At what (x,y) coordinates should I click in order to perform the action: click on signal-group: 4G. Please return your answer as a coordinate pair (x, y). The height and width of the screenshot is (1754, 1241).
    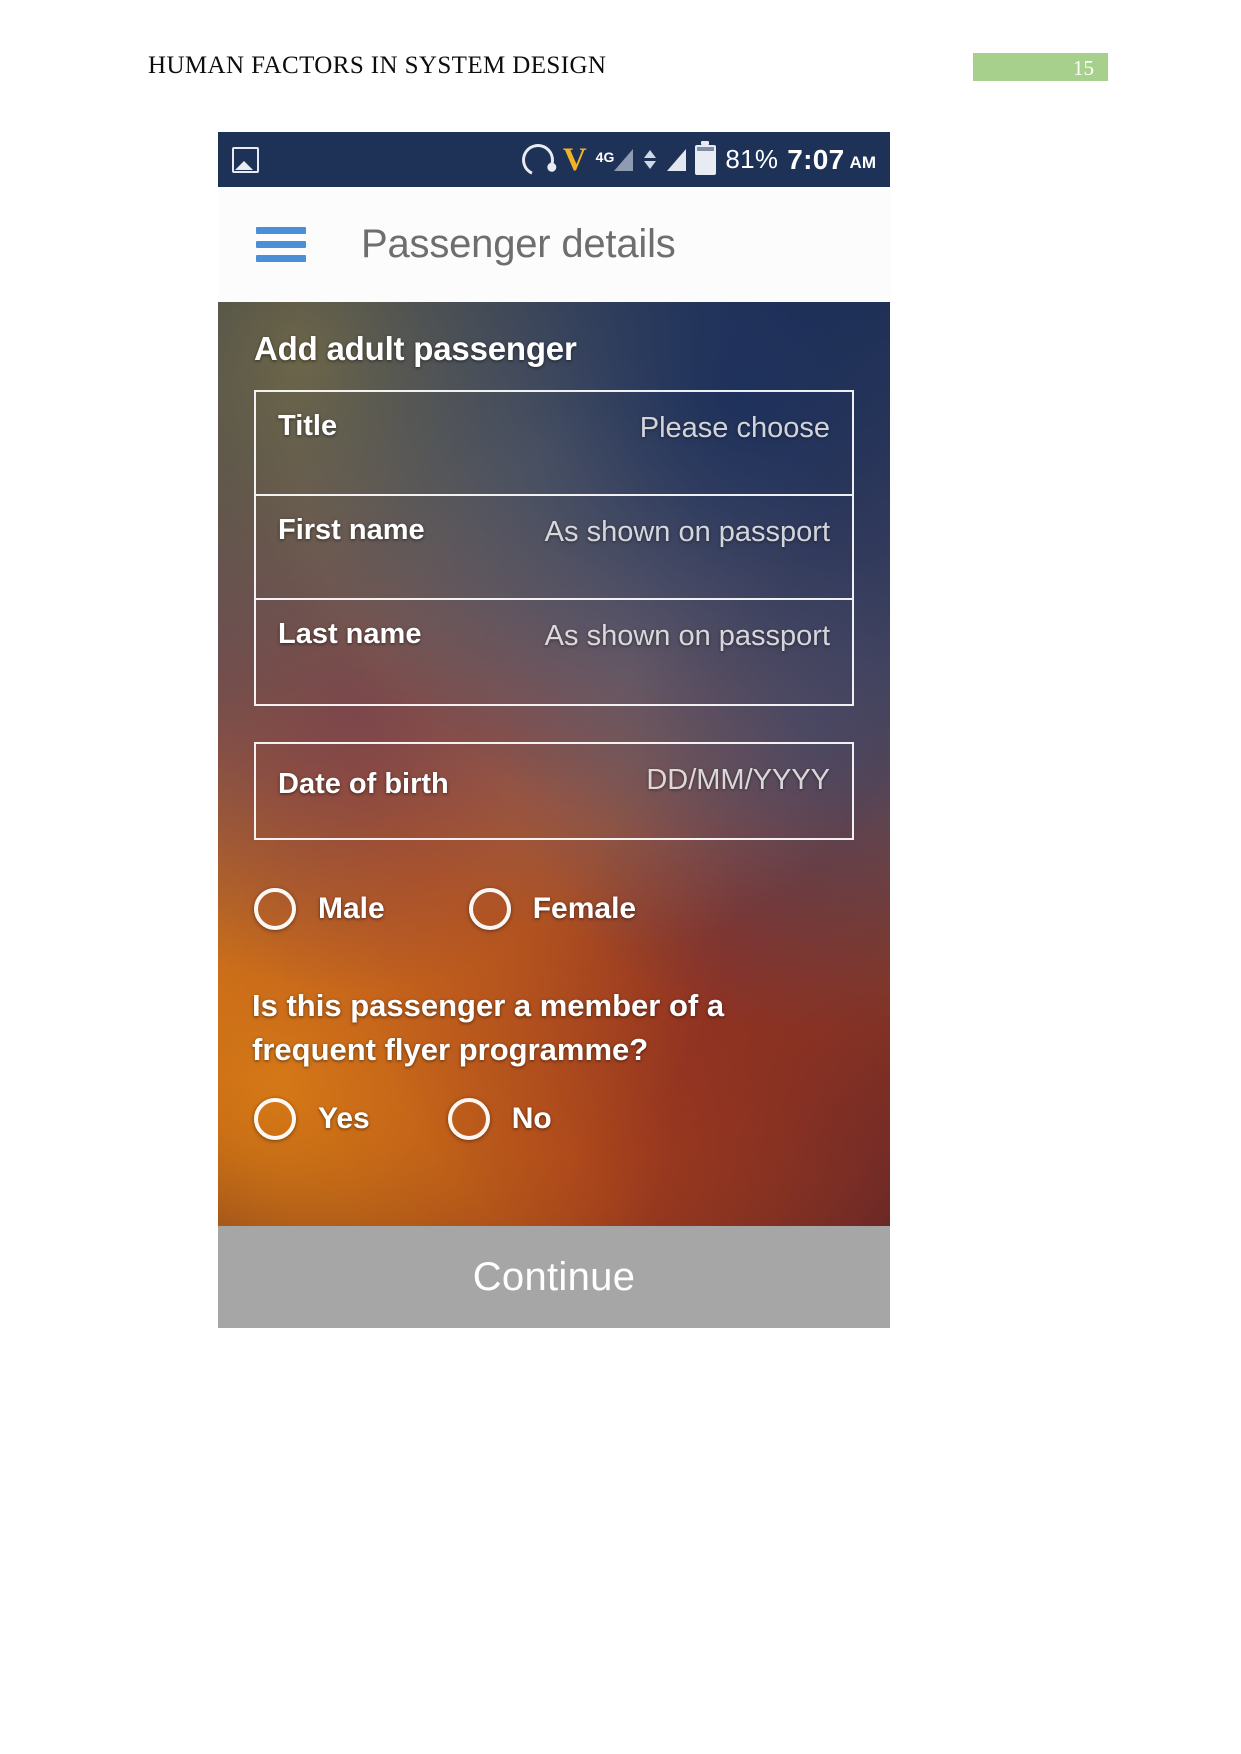
    Looking at the image, I should click on (614, 159).